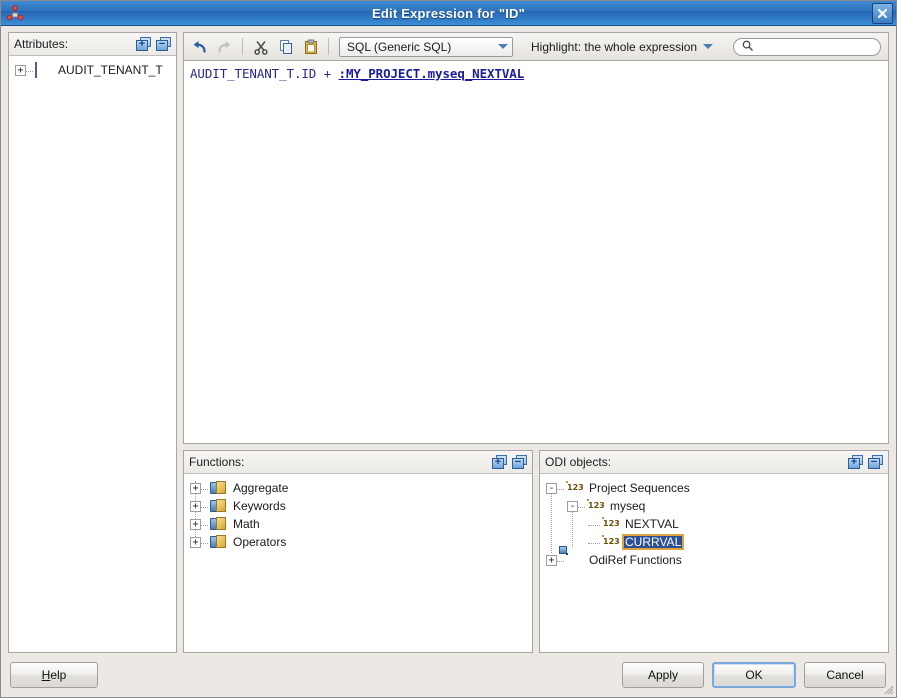  I want to click on odiref-icon, so click(571, 556).